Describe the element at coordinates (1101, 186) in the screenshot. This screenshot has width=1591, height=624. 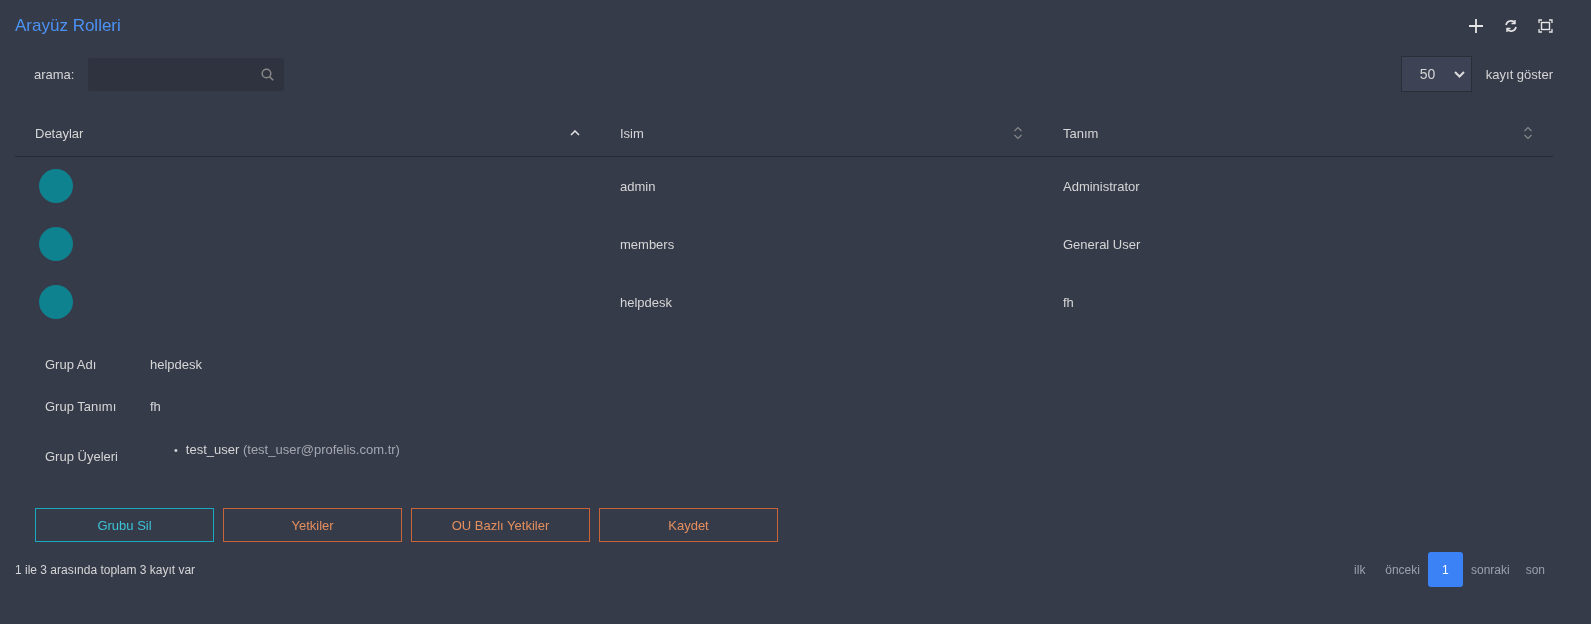
I see `table-cell: Administrator` at that location.